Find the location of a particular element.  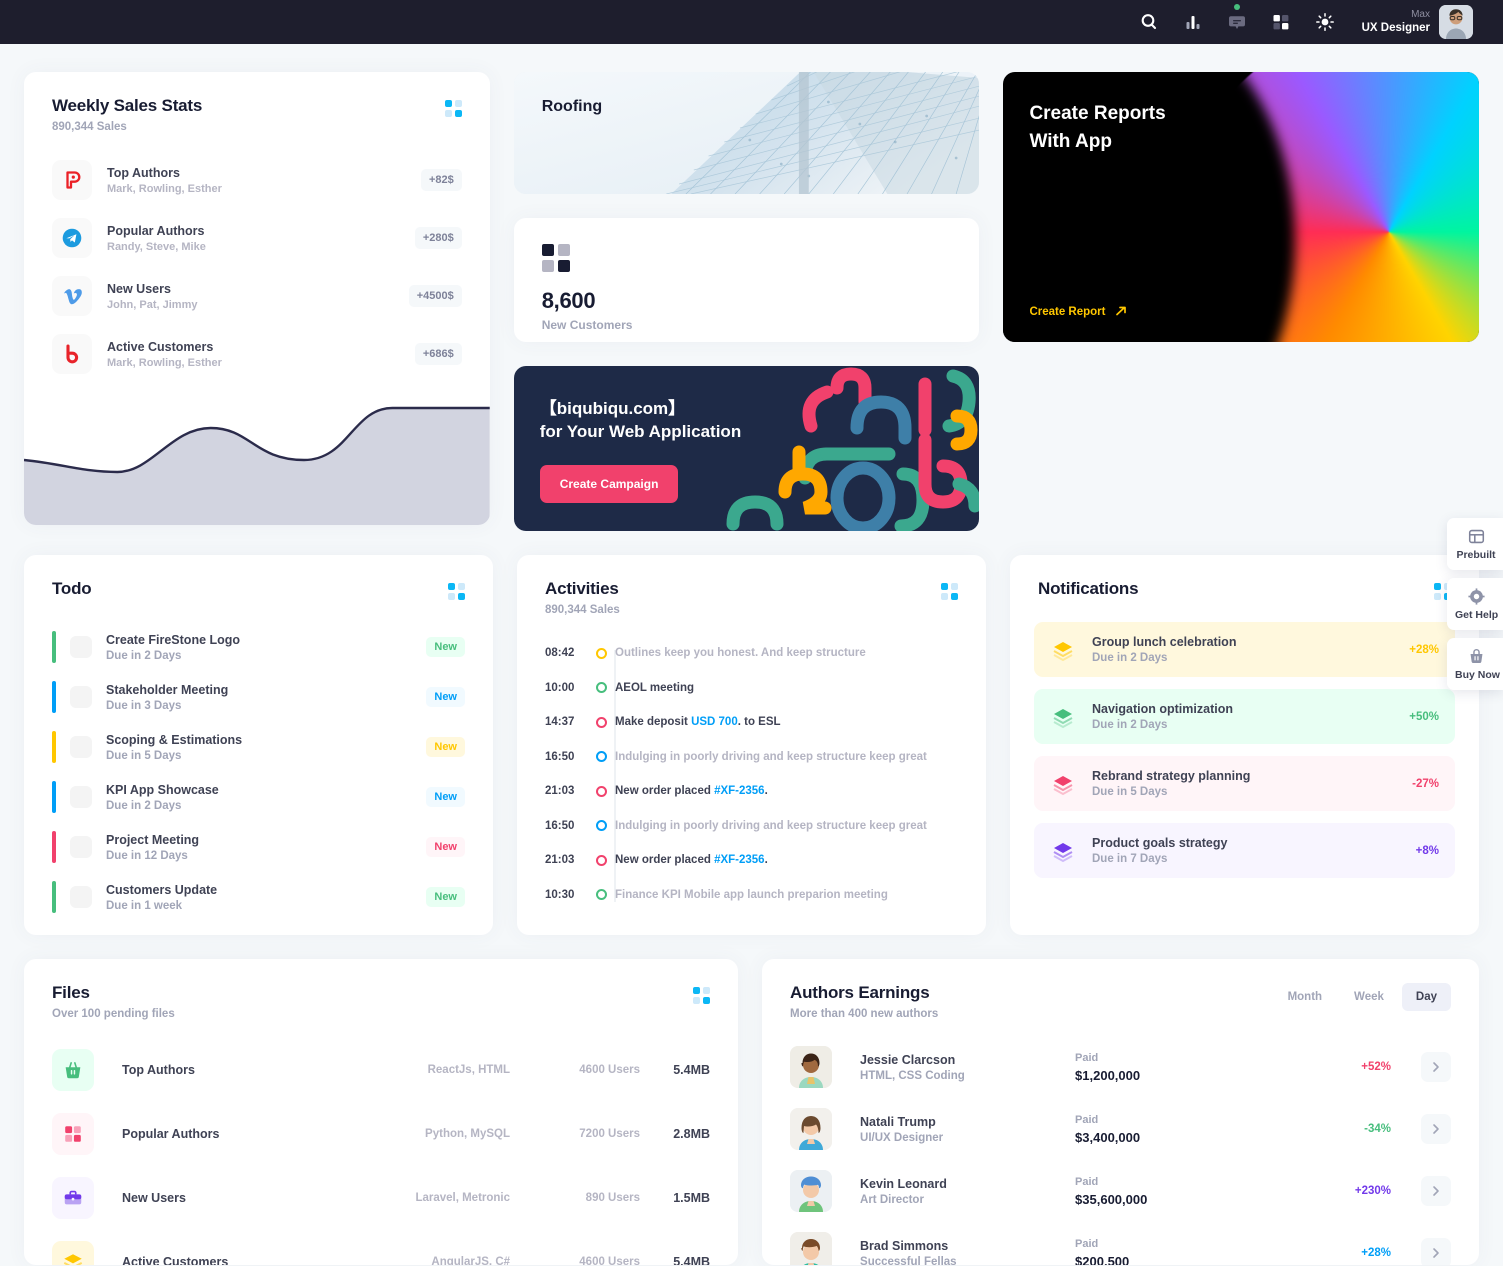

user-menu: Max UX Designer is located at coordinates (1417, 22).